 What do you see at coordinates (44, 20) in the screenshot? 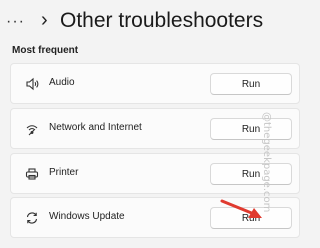
I see `breadcrumb-chevron-icon: ›` at bounding box center [44, 20].